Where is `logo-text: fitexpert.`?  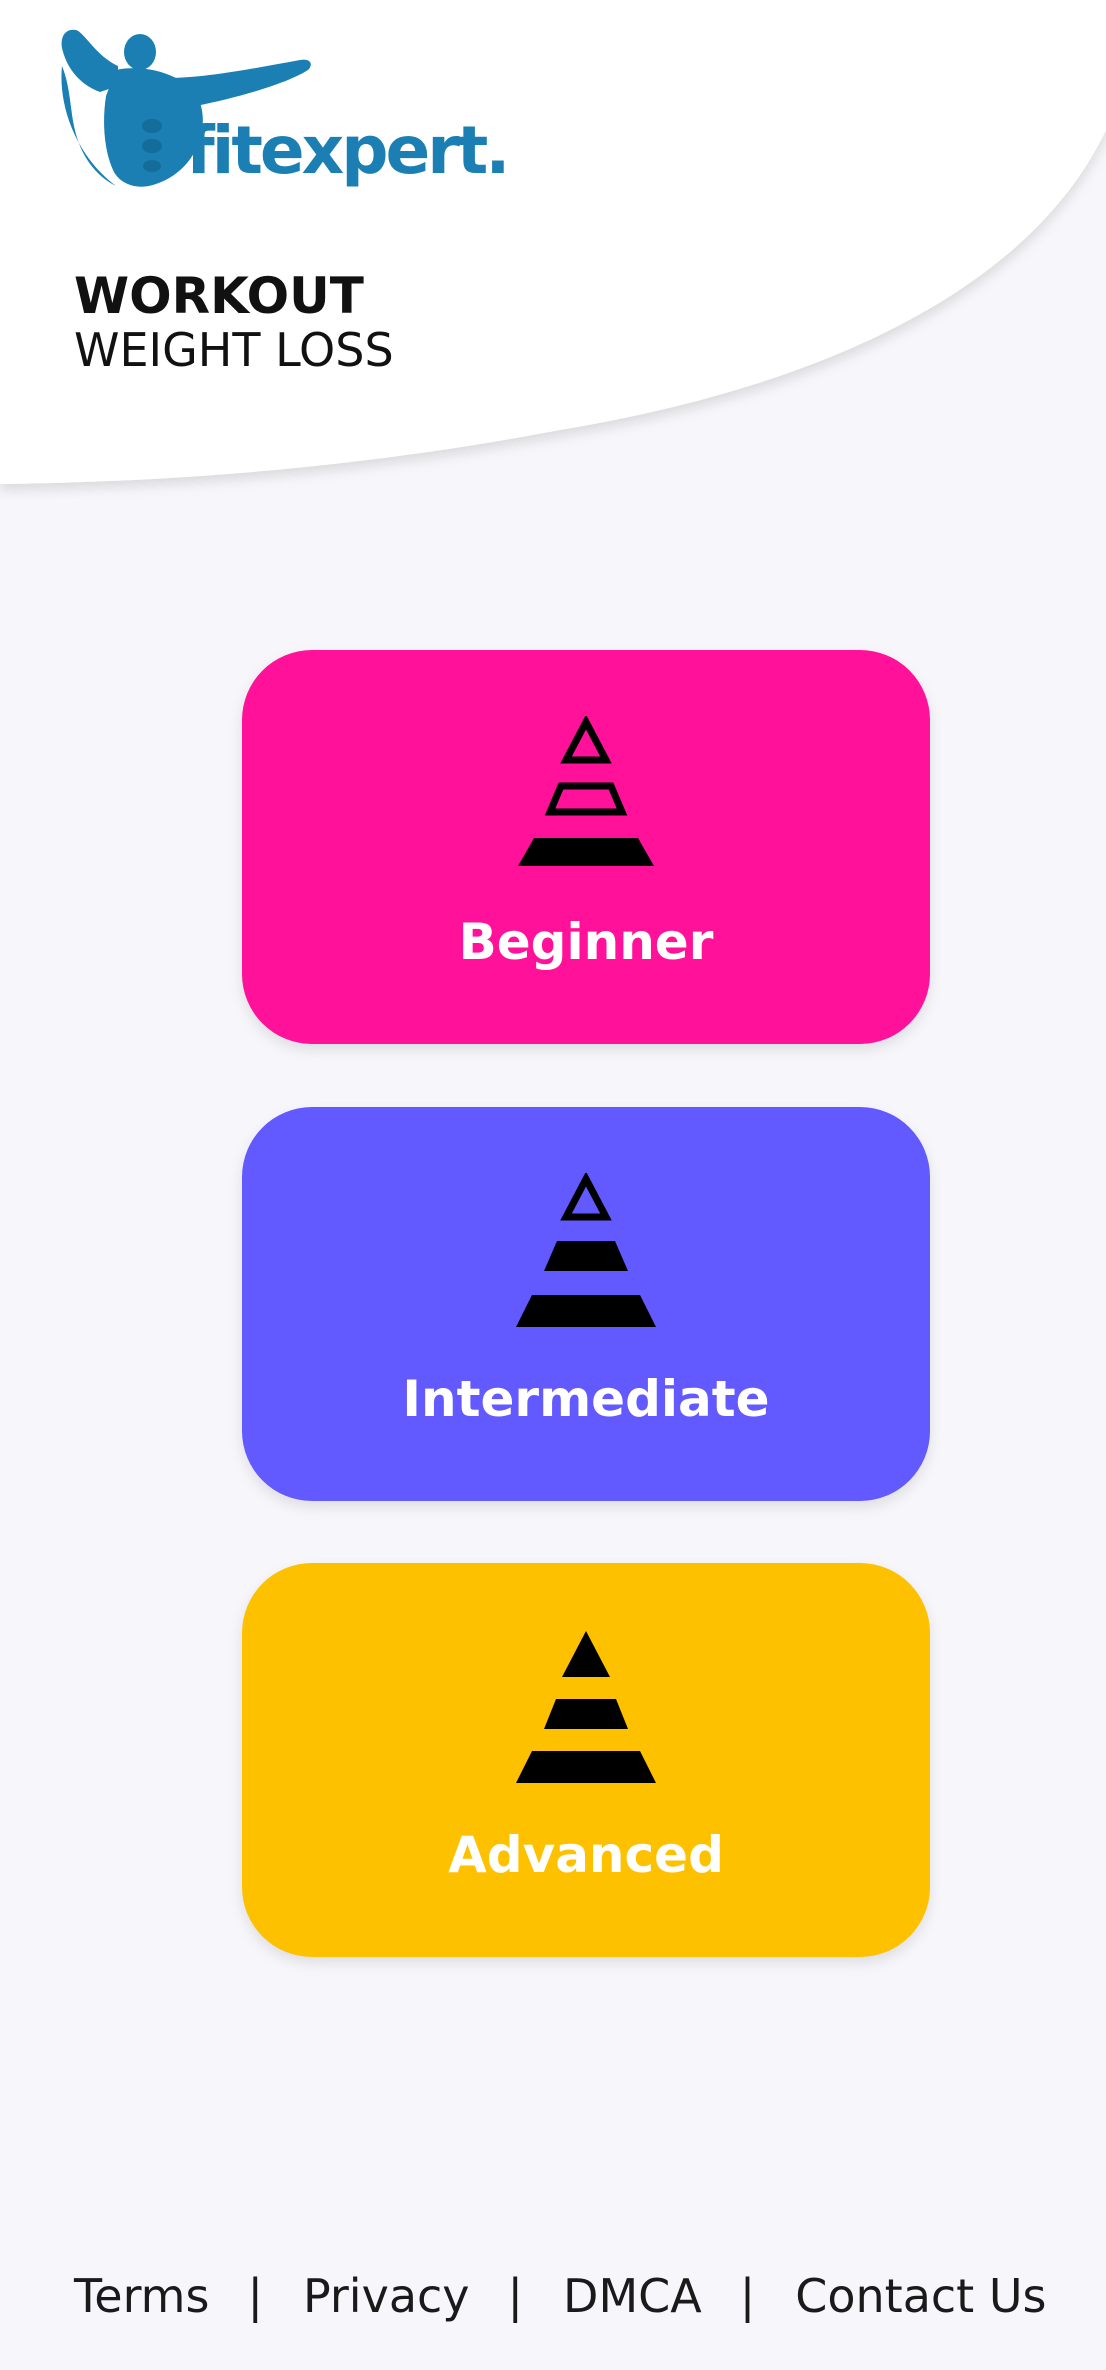
logo-text: fitexpert. is located at coordinates (348, 150).